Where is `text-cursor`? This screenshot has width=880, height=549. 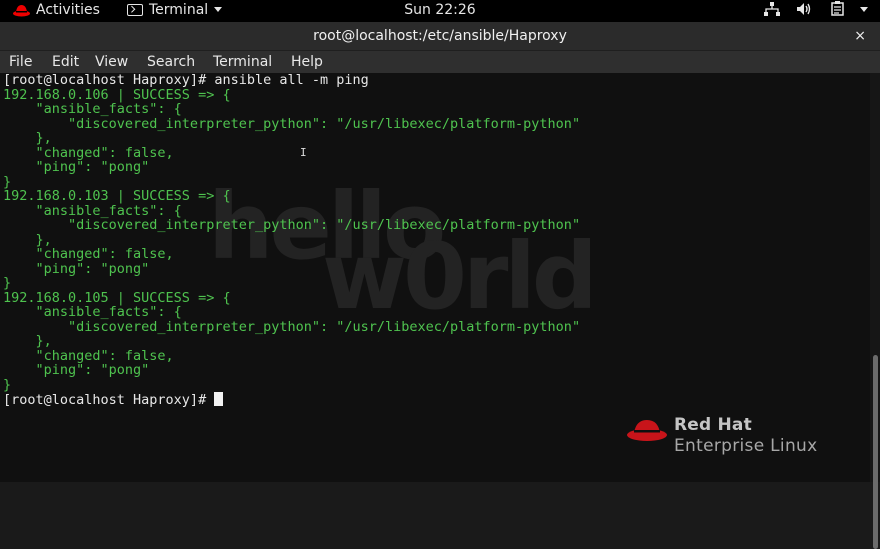 text-cursor is located at coordinates (219, 399).